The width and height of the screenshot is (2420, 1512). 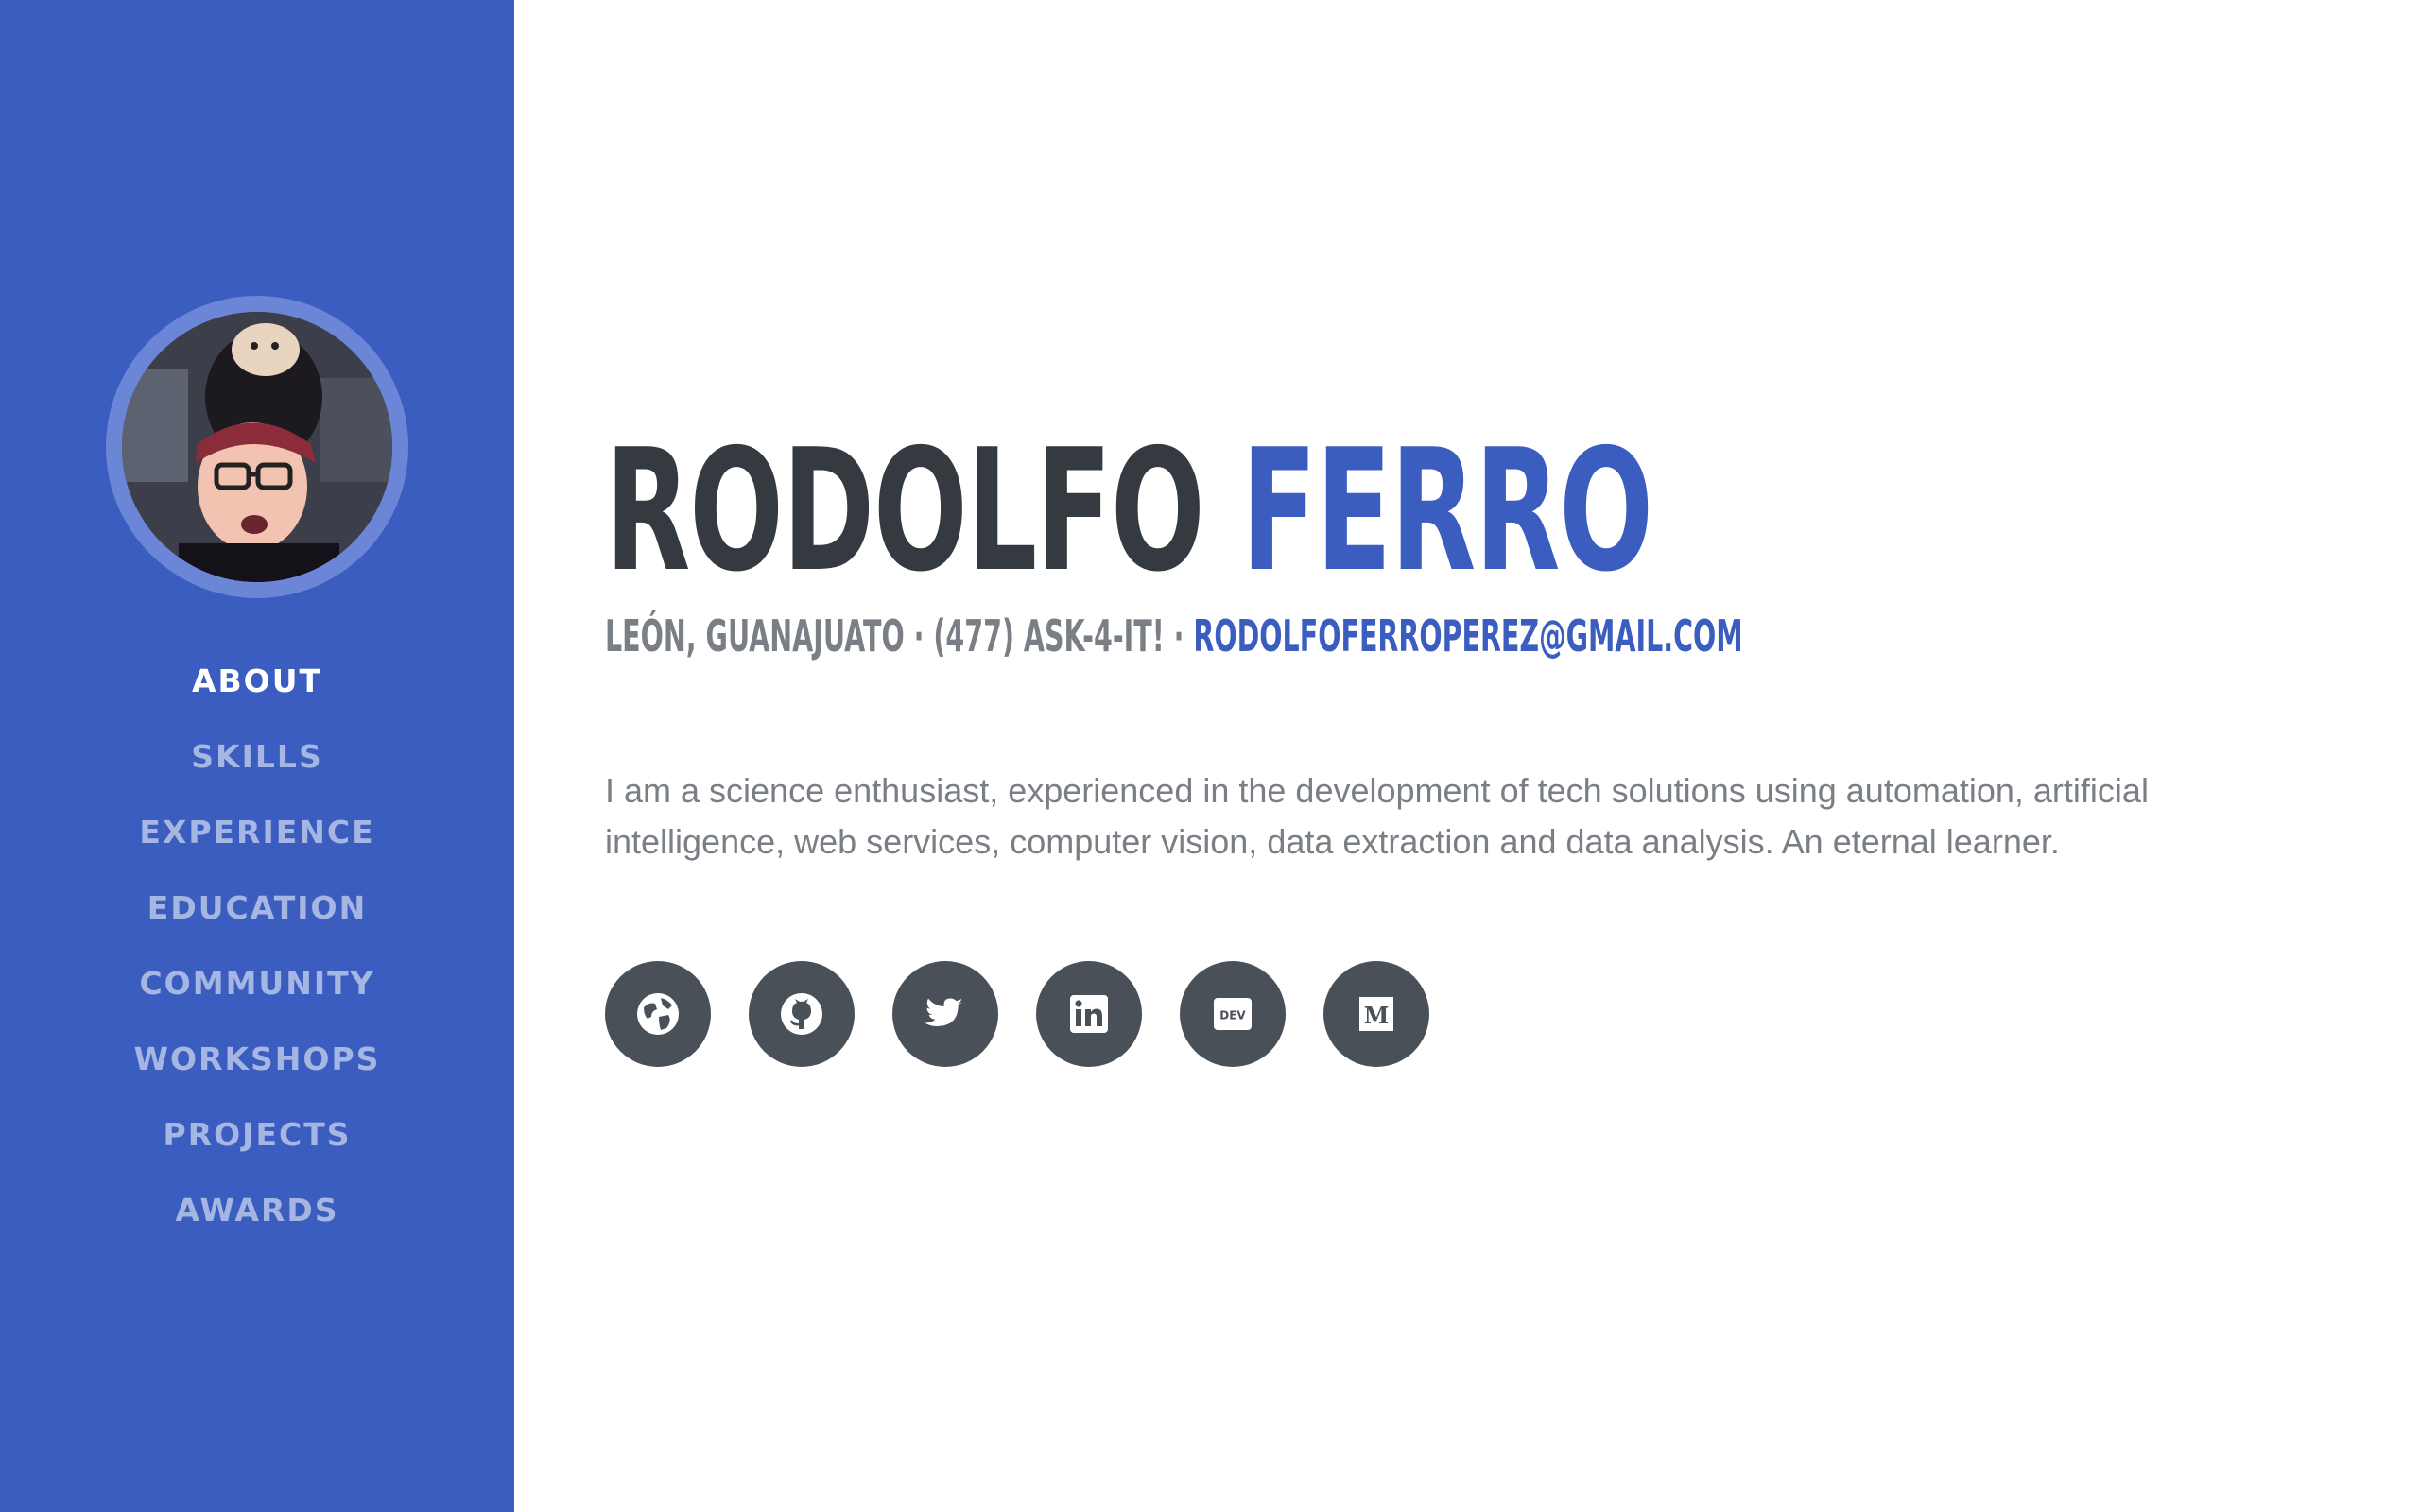 I want to click on dev-icon: DEV, so click(x=1233, y=1014).